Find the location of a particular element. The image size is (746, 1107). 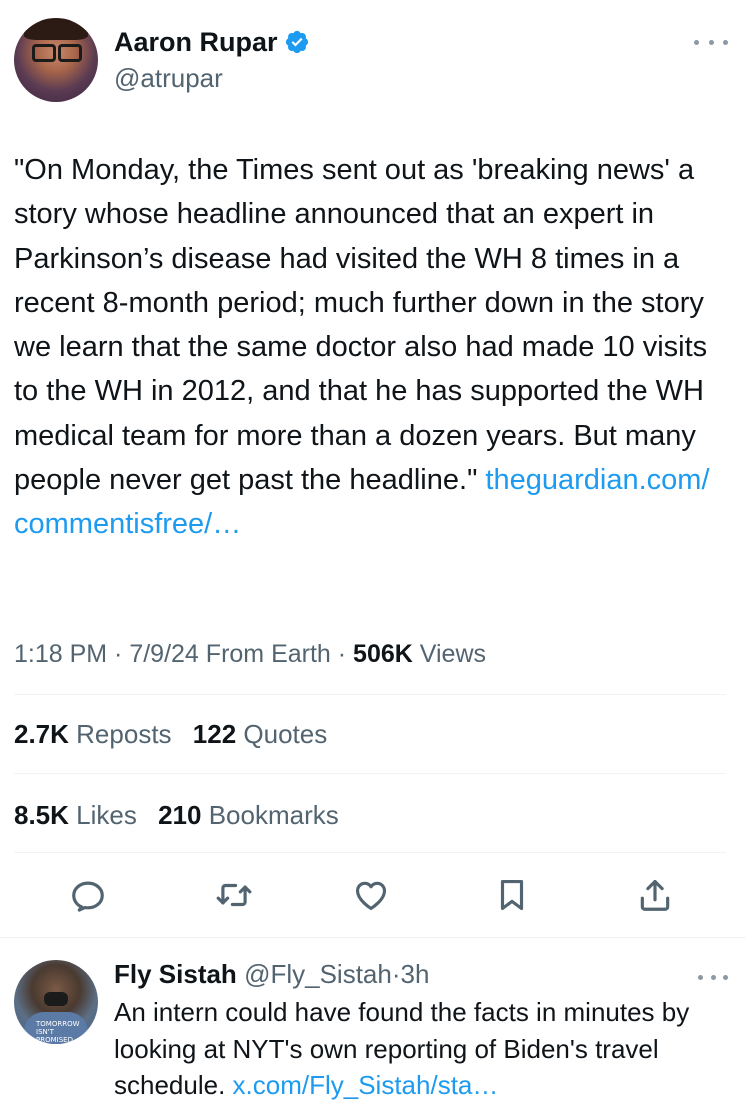

reposts-stat: 2.7K Reposts is located at coordinates (93, 734).